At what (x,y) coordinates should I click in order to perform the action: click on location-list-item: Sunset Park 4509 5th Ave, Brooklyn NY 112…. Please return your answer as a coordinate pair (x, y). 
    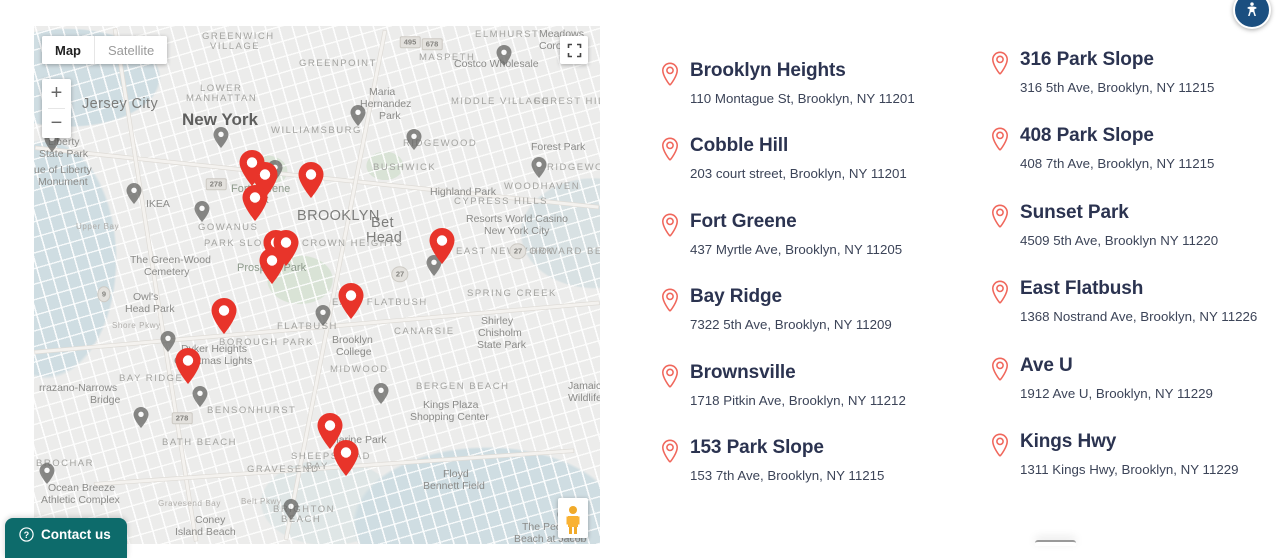
    Looking at the image, I should click on (1125, 226).